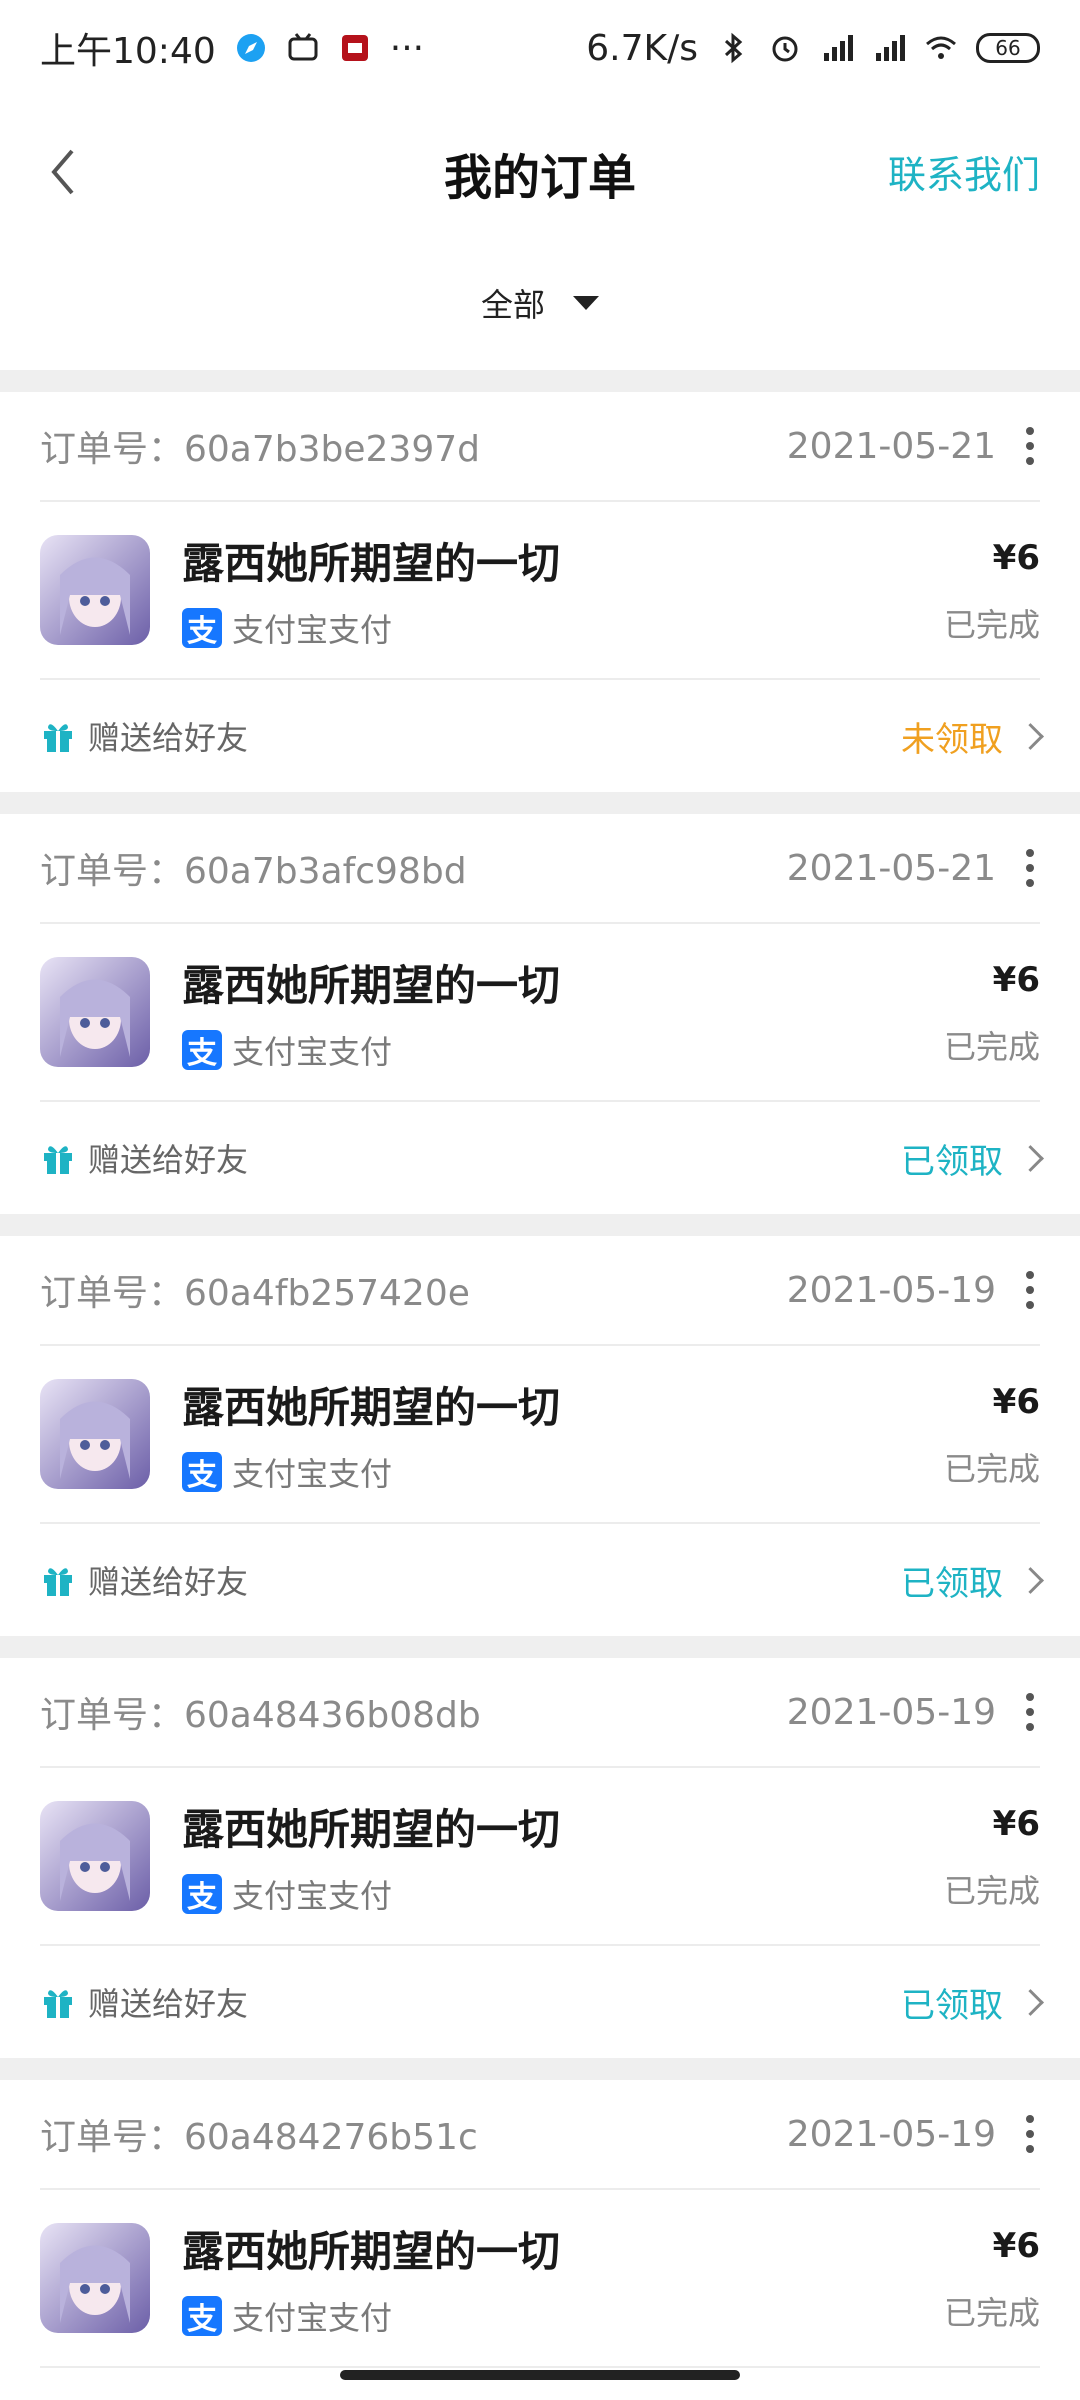  I want to click on signal-icon, so click(838, 48).